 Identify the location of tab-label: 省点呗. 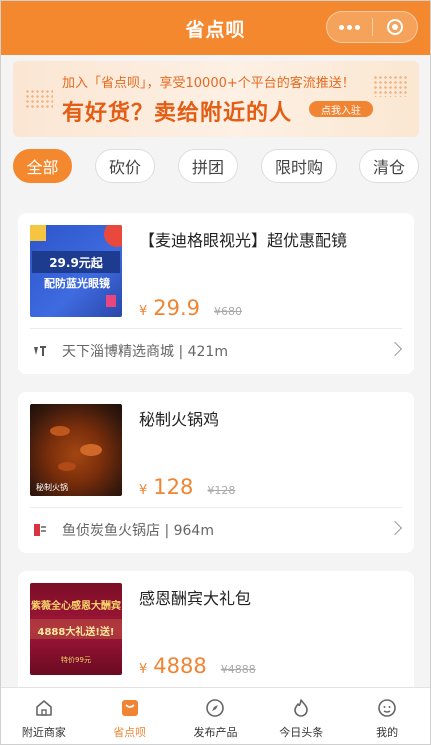
(130, 732).